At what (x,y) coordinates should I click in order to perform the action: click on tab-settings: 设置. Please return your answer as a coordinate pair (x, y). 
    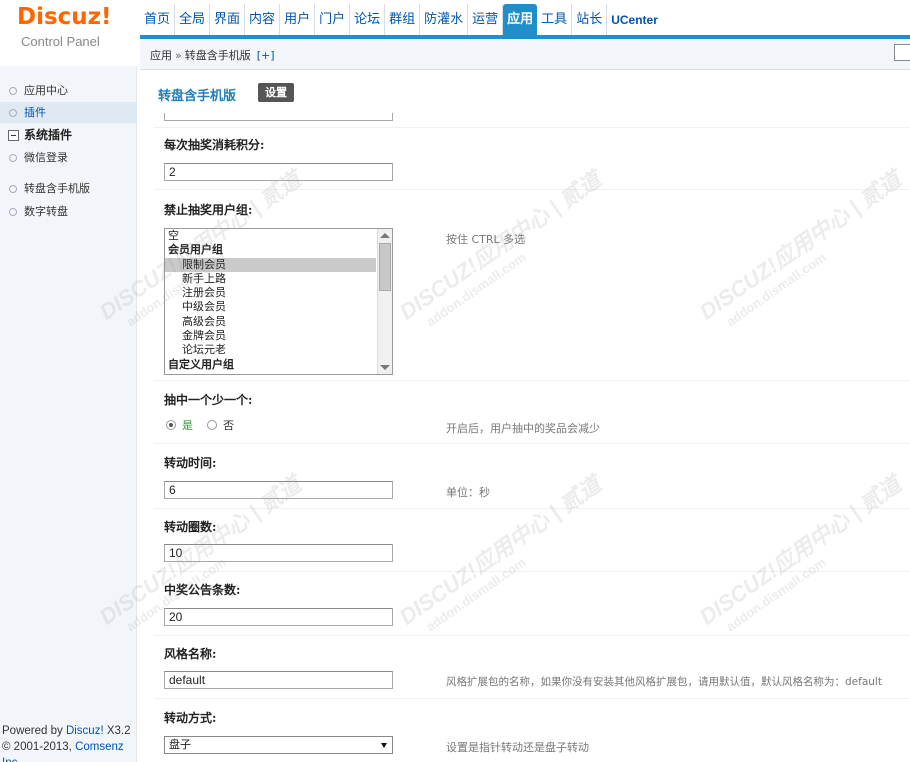
    Looking at the image, I should click on (276, 92).